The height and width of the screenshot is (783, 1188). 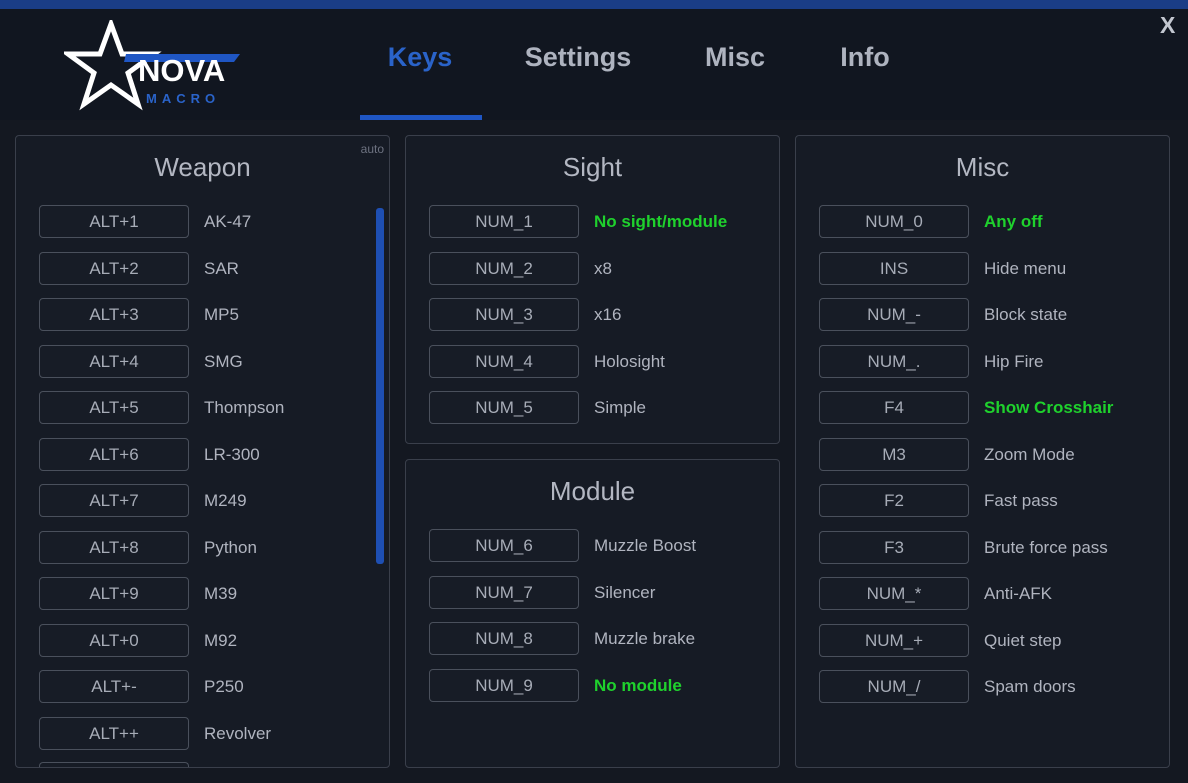 I want to click on weapon-row: ALT+6 LR-300, so click(x=202, y=454).